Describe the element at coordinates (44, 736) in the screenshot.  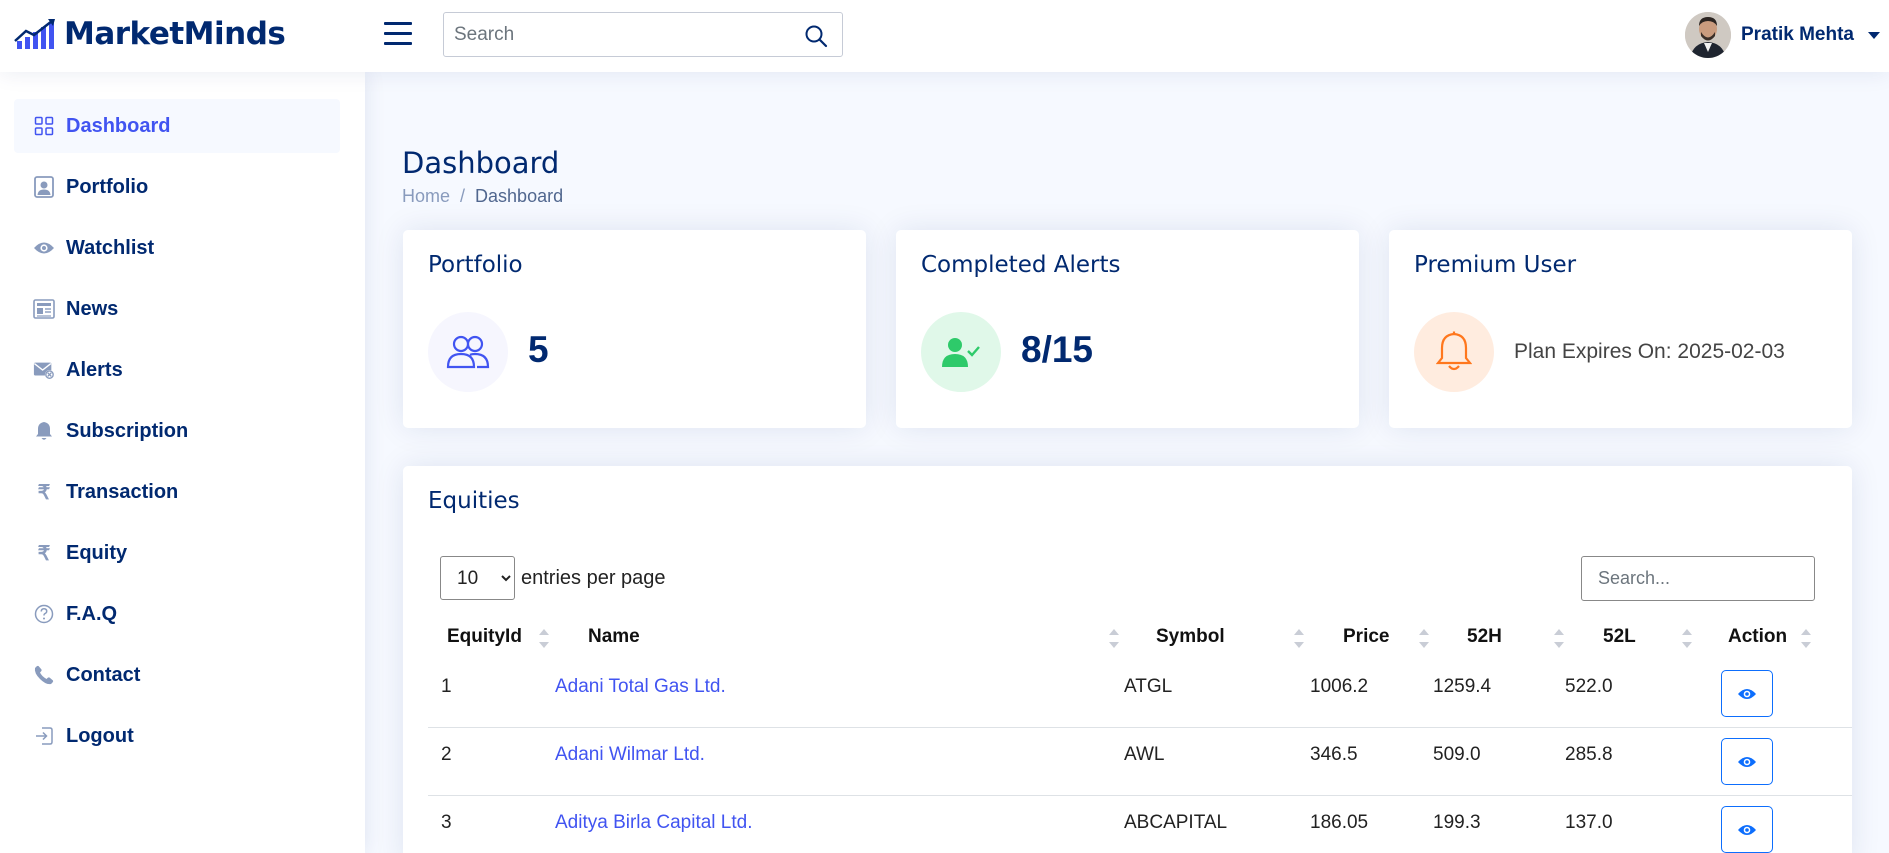
I see `box-arrow-in-right-icon` at that location.